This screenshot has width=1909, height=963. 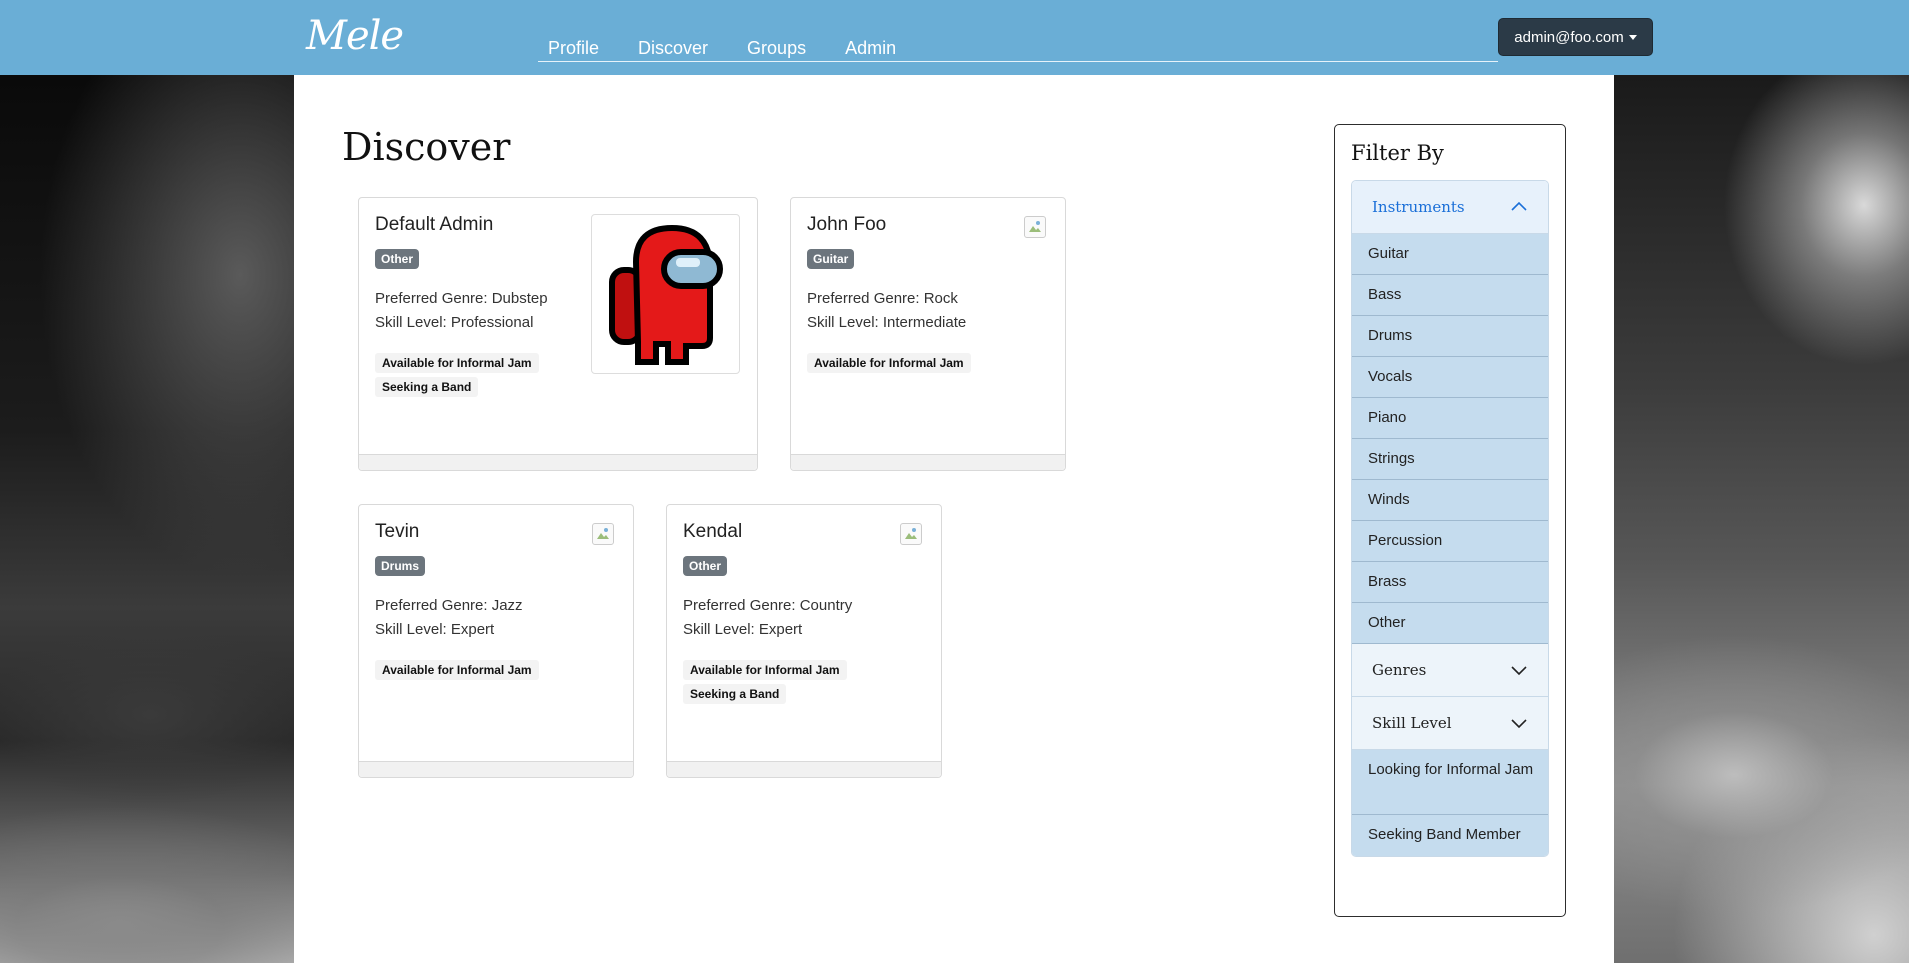 What do you see at coordinates (1632, 37) in the screenshot?
I see `caret-down-icon` at bounding box center [1632, 37].